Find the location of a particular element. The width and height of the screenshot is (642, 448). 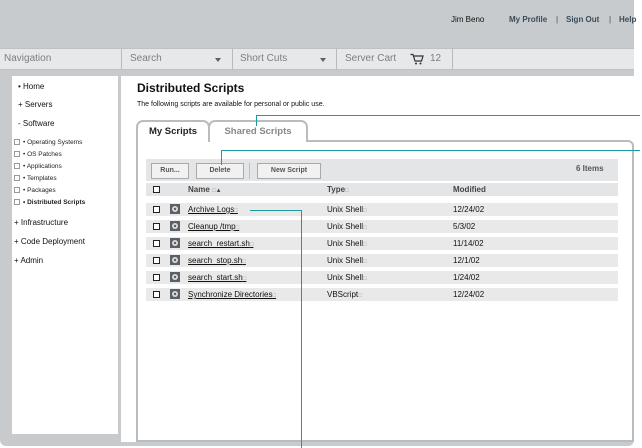

help-link: Help is located at coordinates (627, 19).